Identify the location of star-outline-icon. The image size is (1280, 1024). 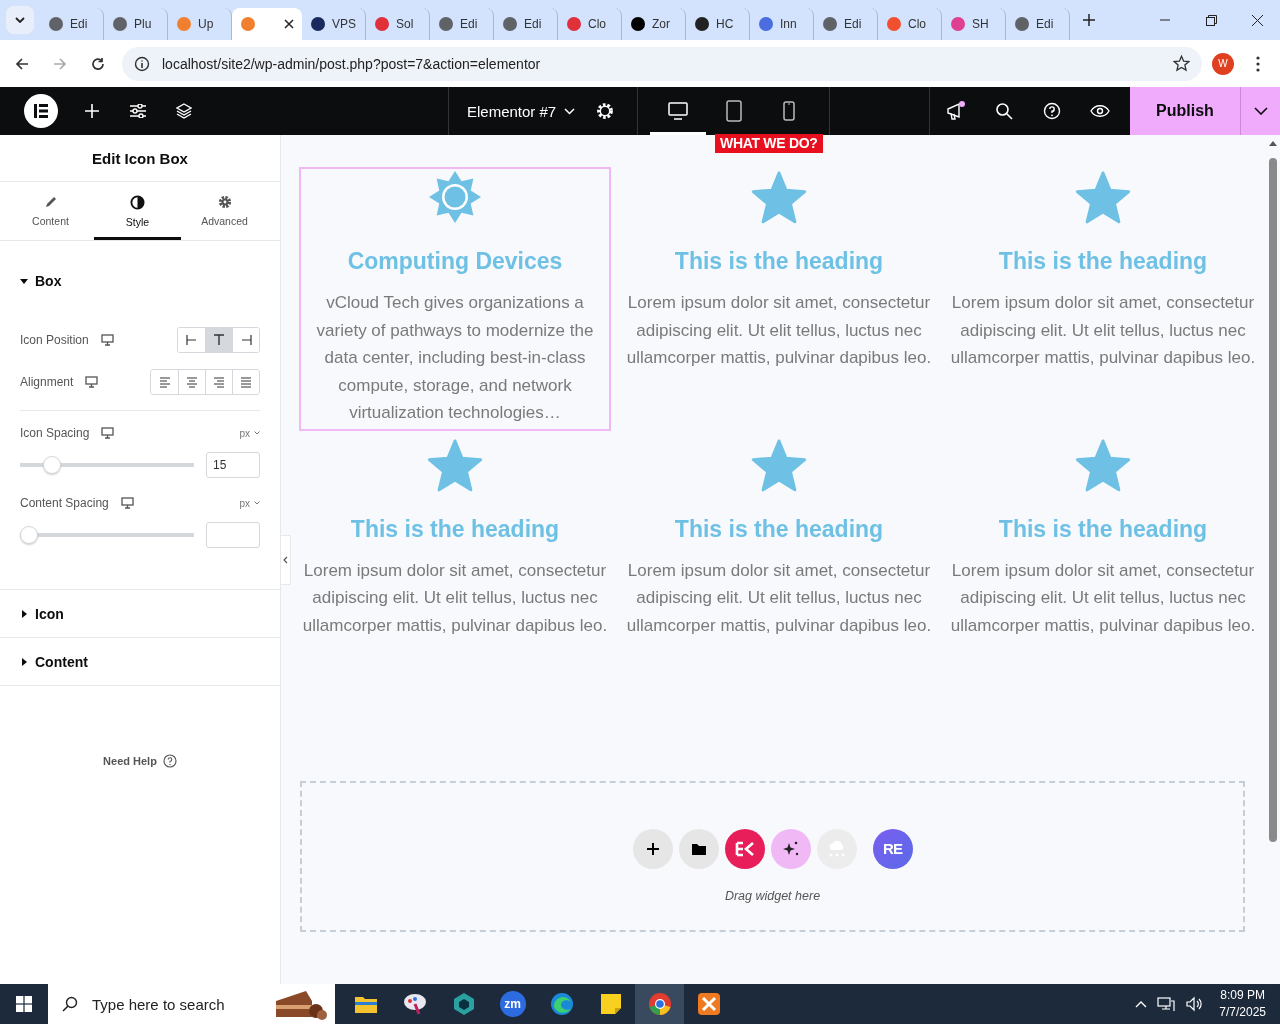
(1181, 63).